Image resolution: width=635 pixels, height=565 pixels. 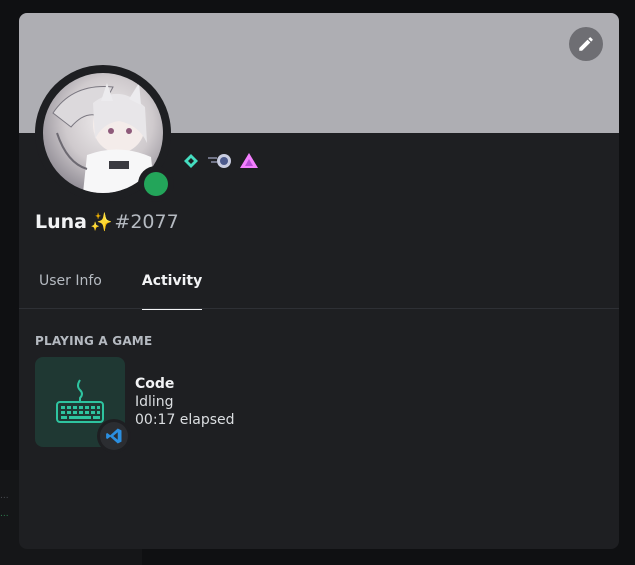 I want to click on status-indicator, so click(x=156, y=184).